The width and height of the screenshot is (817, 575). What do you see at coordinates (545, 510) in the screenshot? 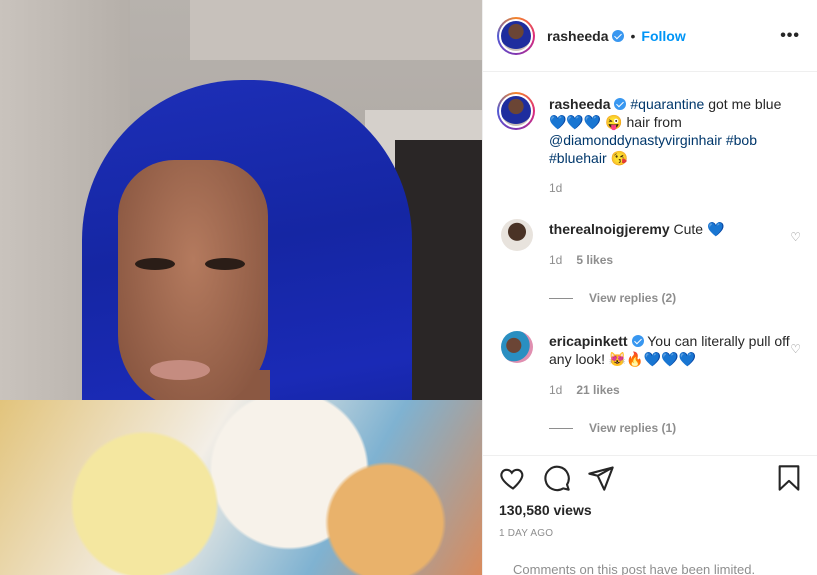
I see `view-count: 130,580 views` at bounding box center [545, 510].